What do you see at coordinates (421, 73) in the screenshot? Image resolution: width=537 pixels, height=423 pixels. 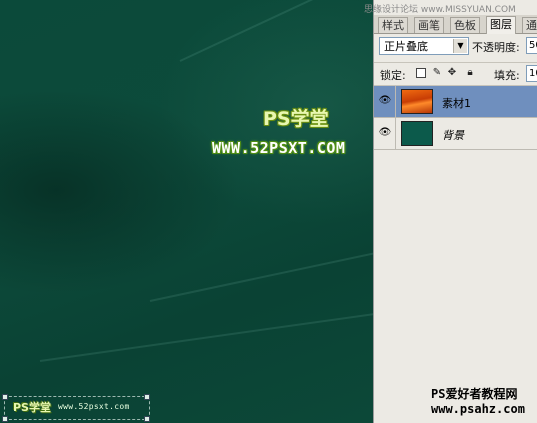 I see `lock-transparent-icon` at bounding box center [421, 73].